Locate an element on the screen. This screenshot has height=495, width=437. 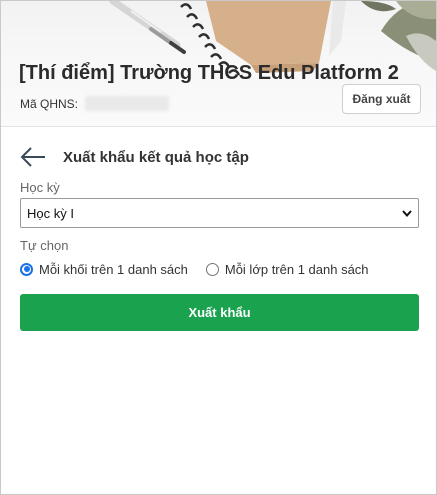
semester-select-value: Học kỳ I is located at coordinates (50, 213).